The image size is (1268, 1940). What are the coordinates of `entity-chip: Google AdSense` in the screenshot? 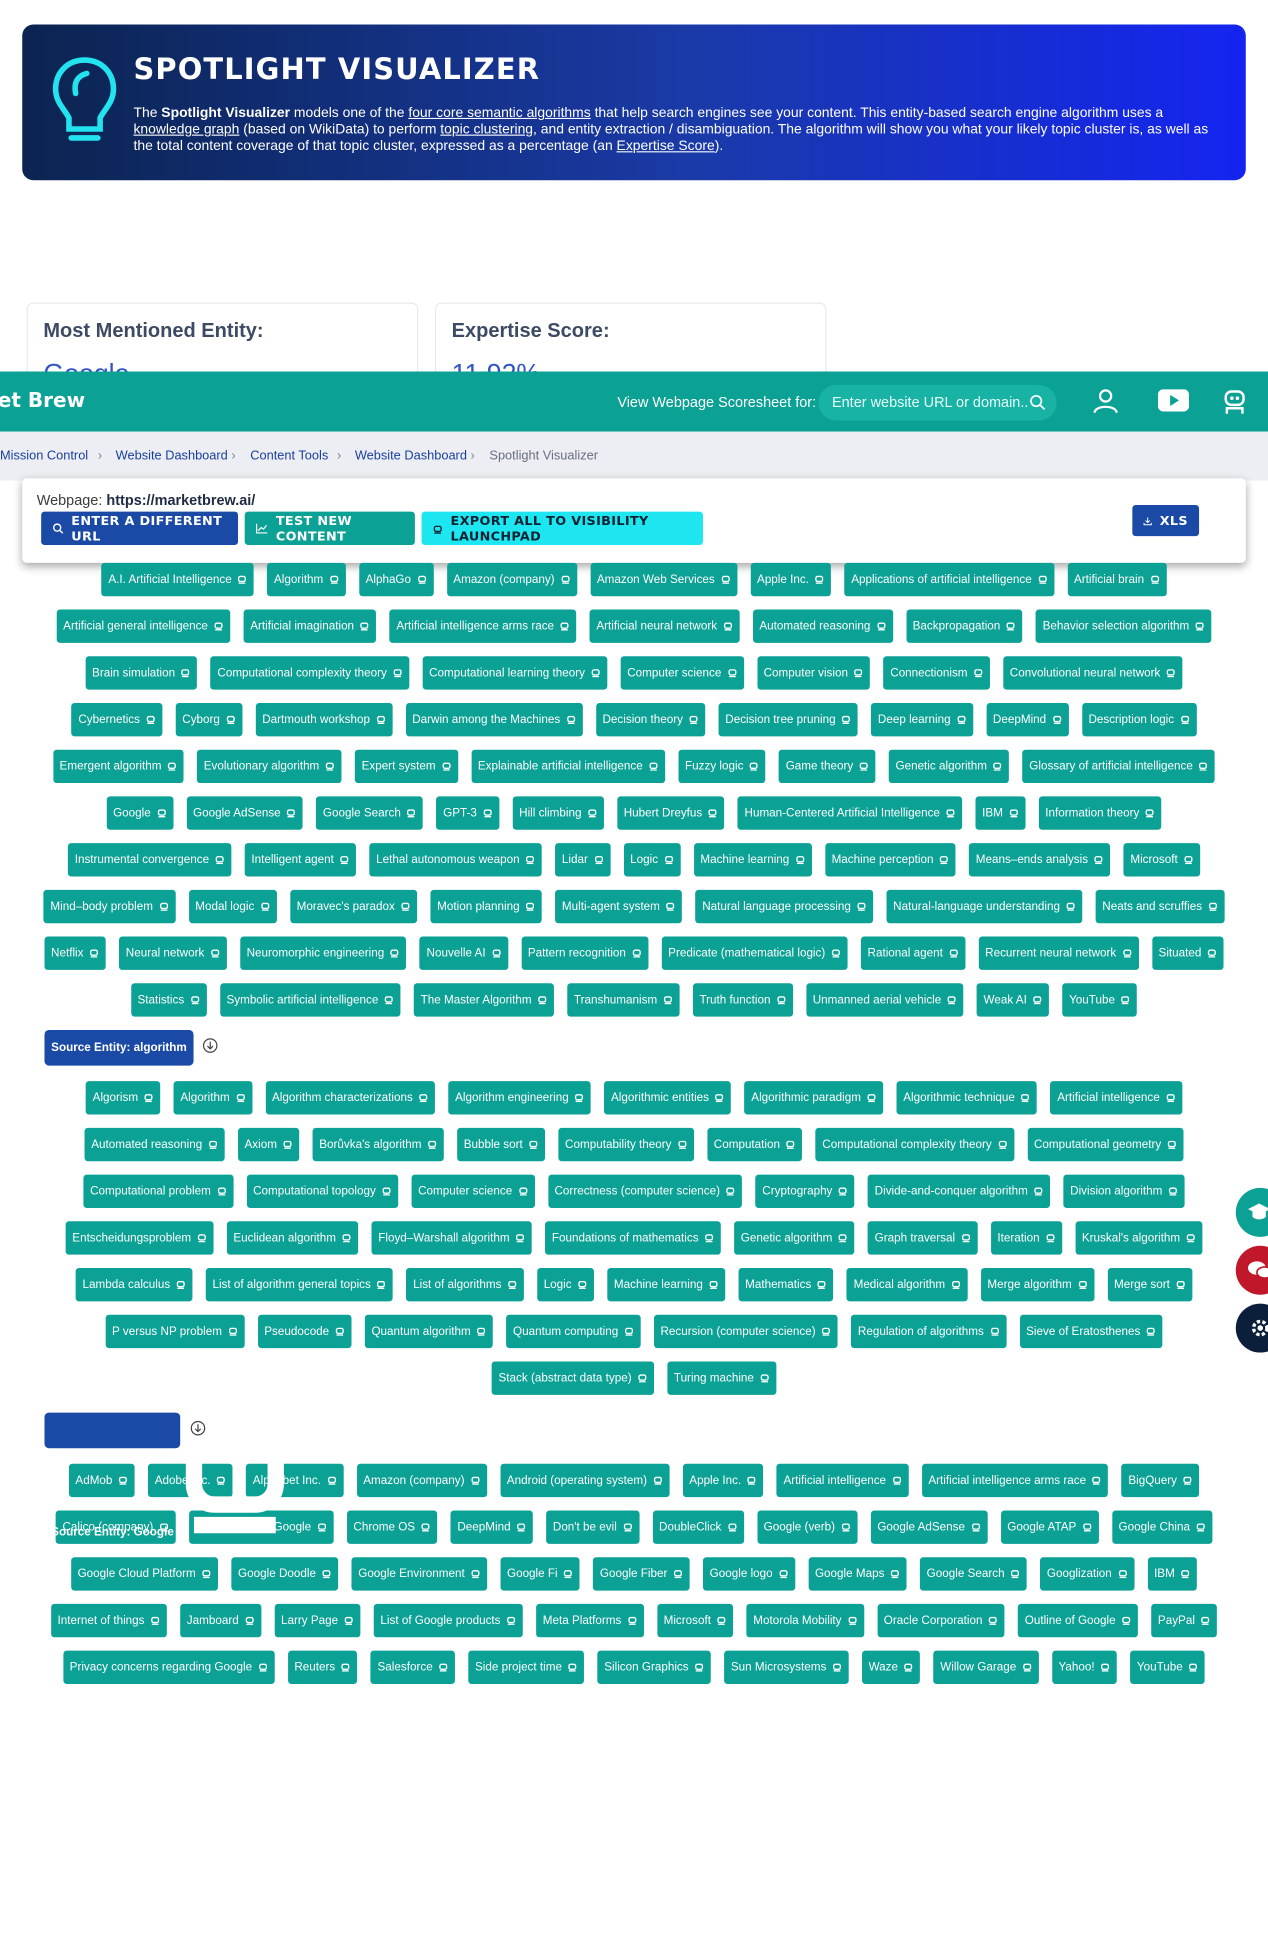 It's located at (929, 1527).